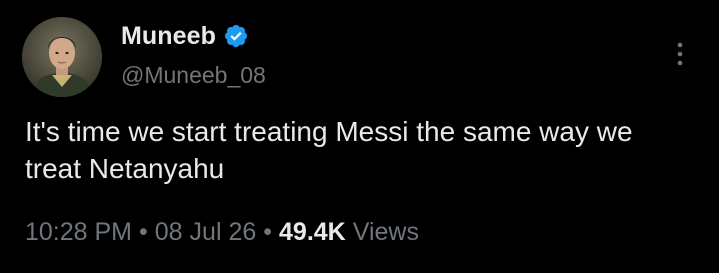 The height and width of the screenshot is (273, 719). I want to click on tweet-meta: 10:28 PM • 08 Jul 26 • 49.4K Views, so click(222, 232).